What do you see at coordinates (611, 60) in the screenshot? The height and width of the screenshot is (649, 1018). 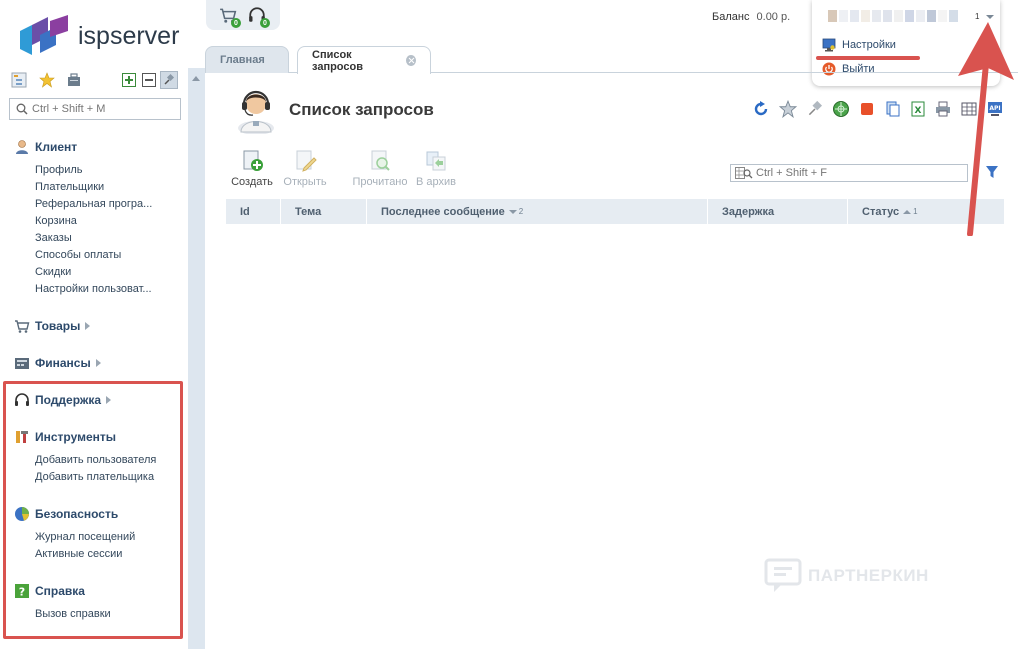 I see `tab-bar: Главная Список запросов` at bounding box center [611, 60].